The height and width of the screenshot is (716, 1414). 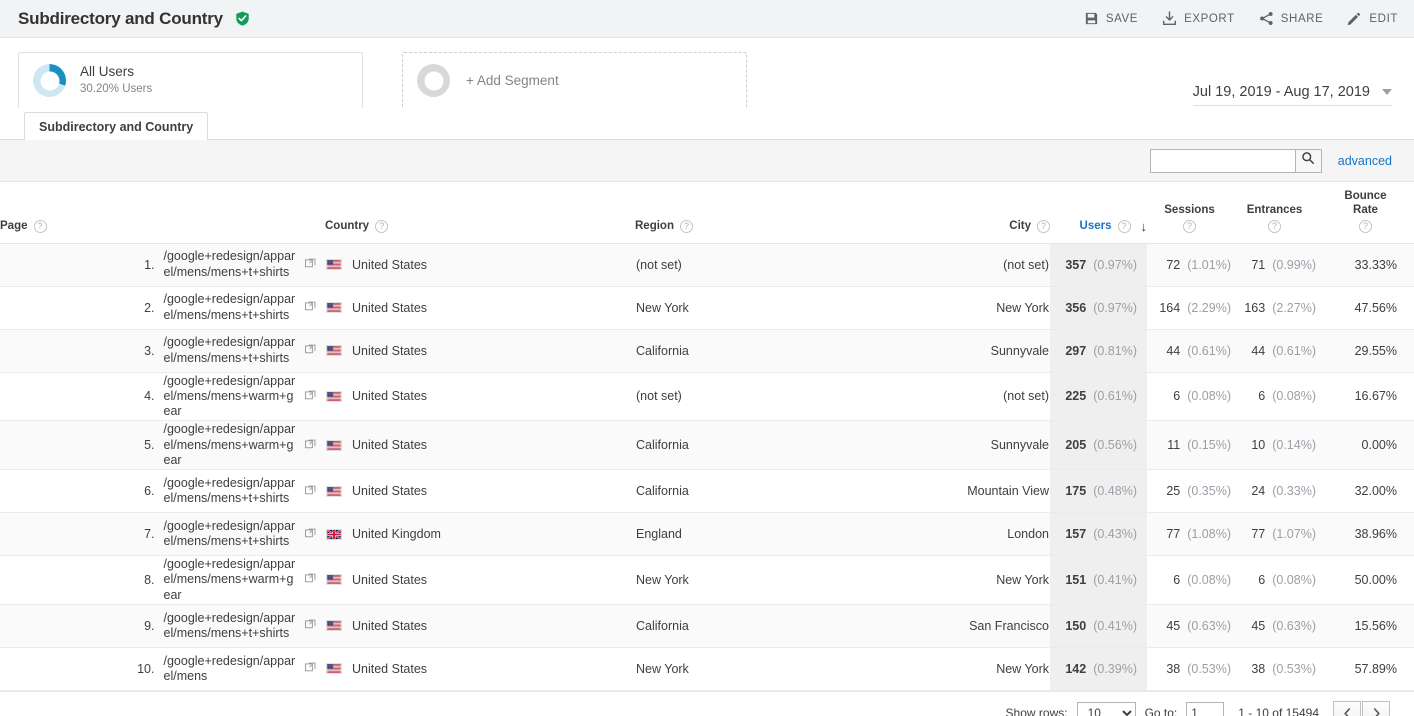 What do you see at coordinates (396, 534) in the screenshot?
I see `country-name: United Kingdom` at bounding box center [396, 534].